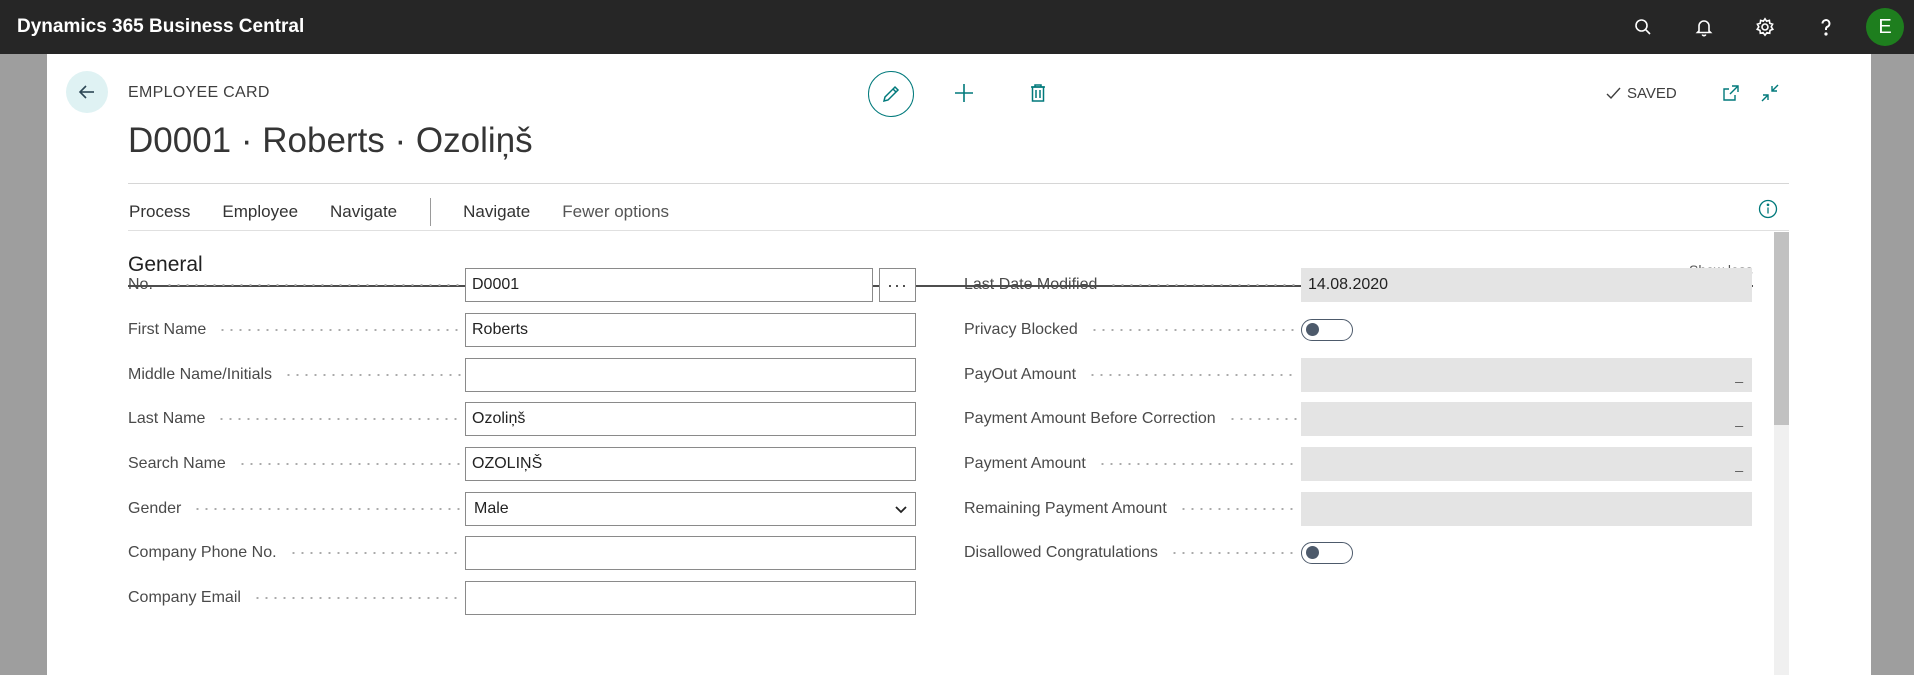  I want to click on field-row-middle-name: Middle Name/Initials, so click(522, 375).